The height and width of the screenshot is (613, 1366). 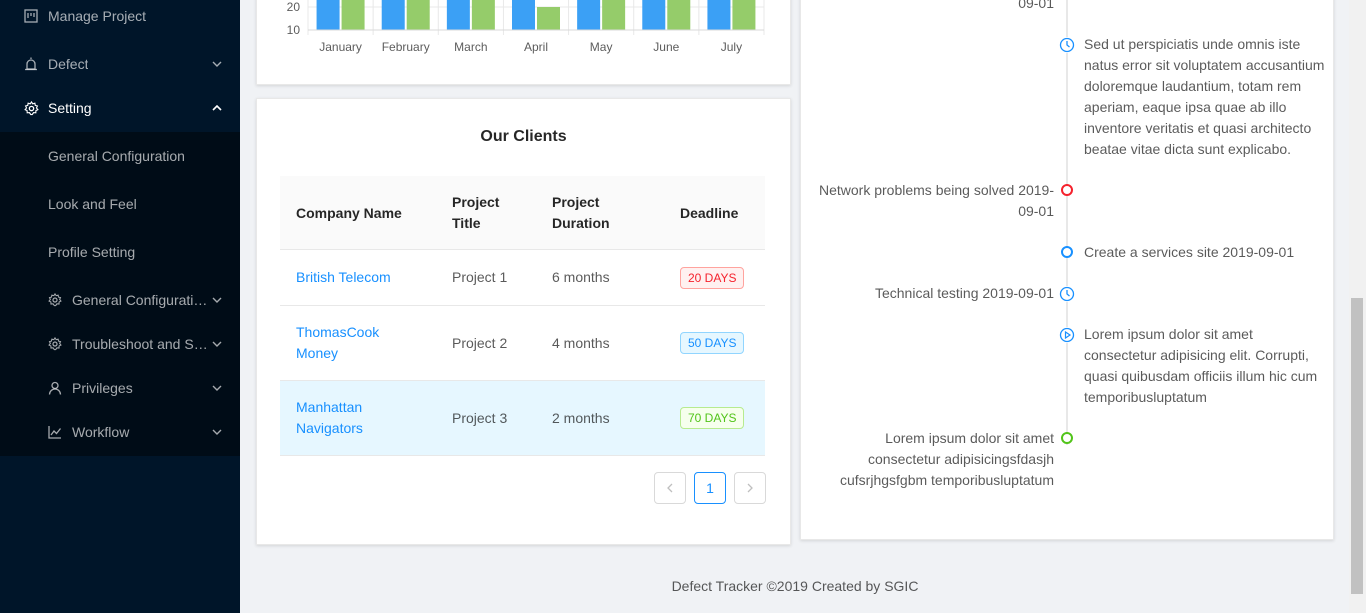 I want to click on column-header-deadline: Deadline, so click(x=709, y=213).